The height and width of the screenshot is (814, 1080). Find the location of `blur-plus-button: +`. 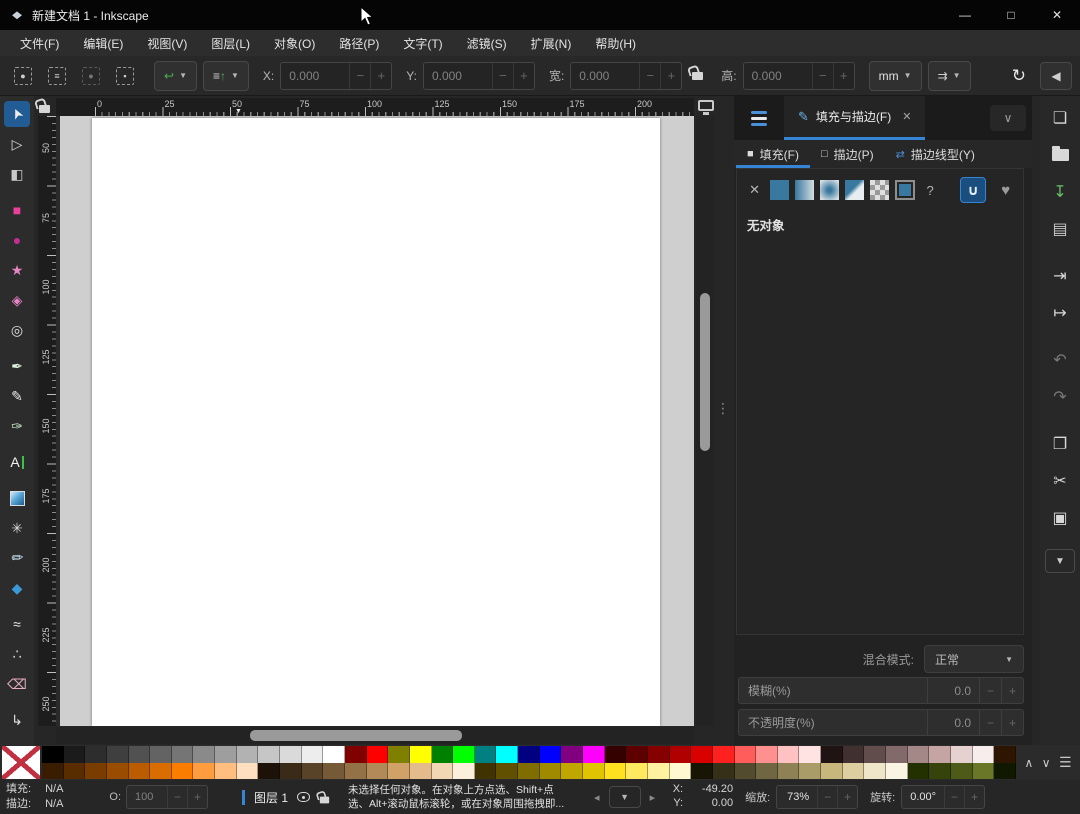

blur-plus-button: + is located at coordinates (1012, 690).